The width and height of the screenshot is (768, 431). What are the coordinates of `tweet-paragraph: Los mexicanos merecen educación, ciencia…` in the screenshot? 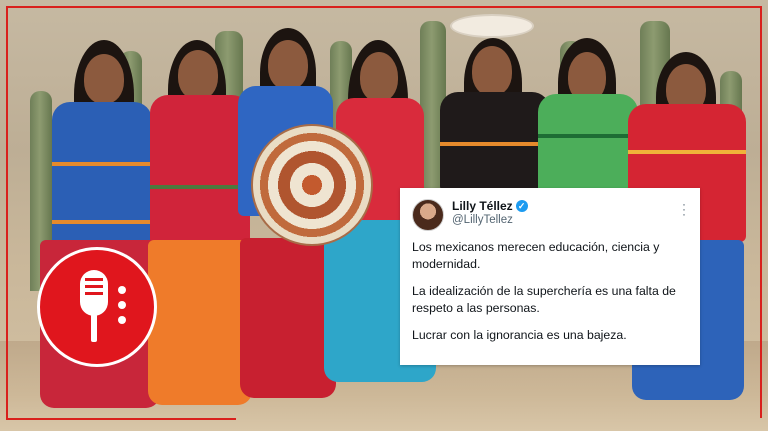 It's located at (536, 255).